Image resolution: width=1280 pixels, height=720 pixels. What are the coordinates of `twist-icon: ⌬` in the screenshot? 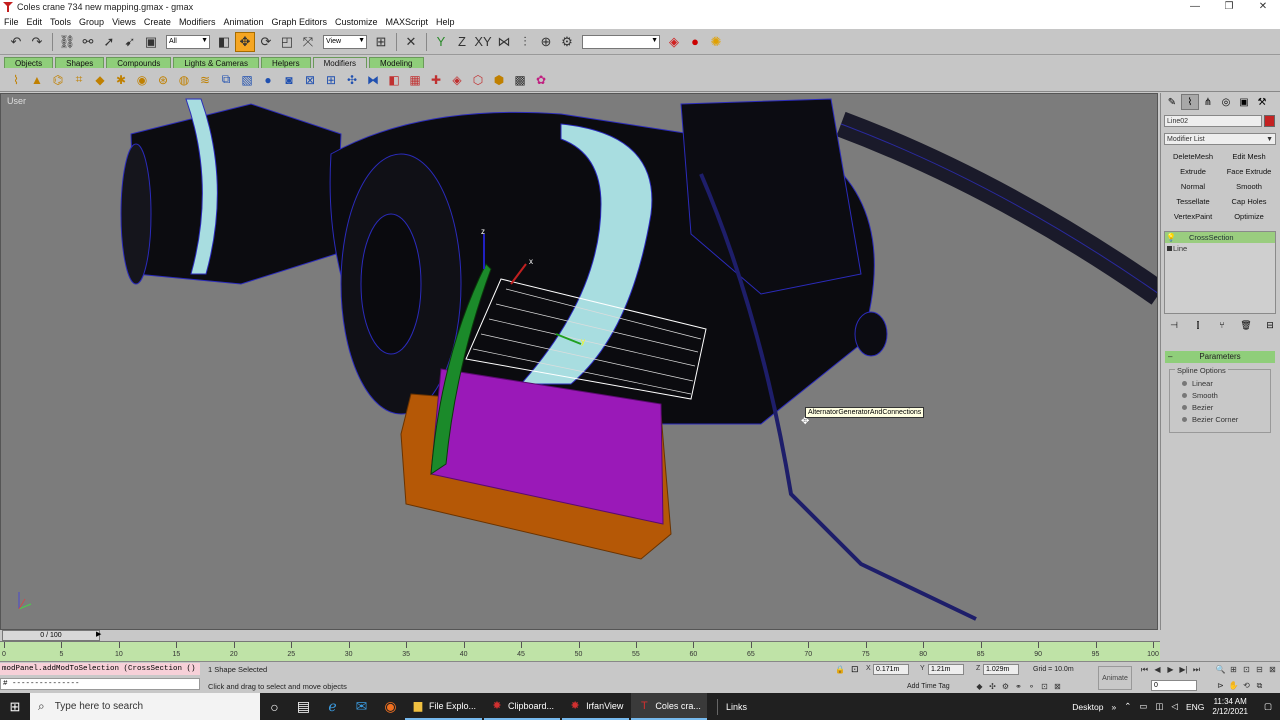 It's located at (58, 80).